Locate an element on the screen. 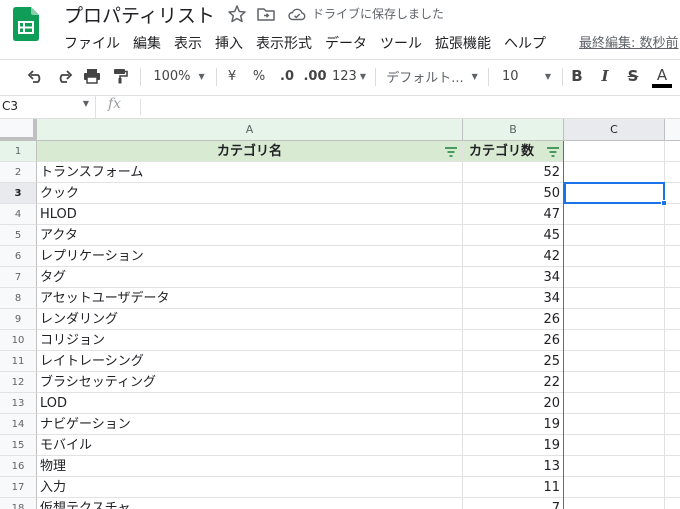 This screenshot has height=509, width=680. menu-item: 表示形式 is located at coordinates (284, 43).